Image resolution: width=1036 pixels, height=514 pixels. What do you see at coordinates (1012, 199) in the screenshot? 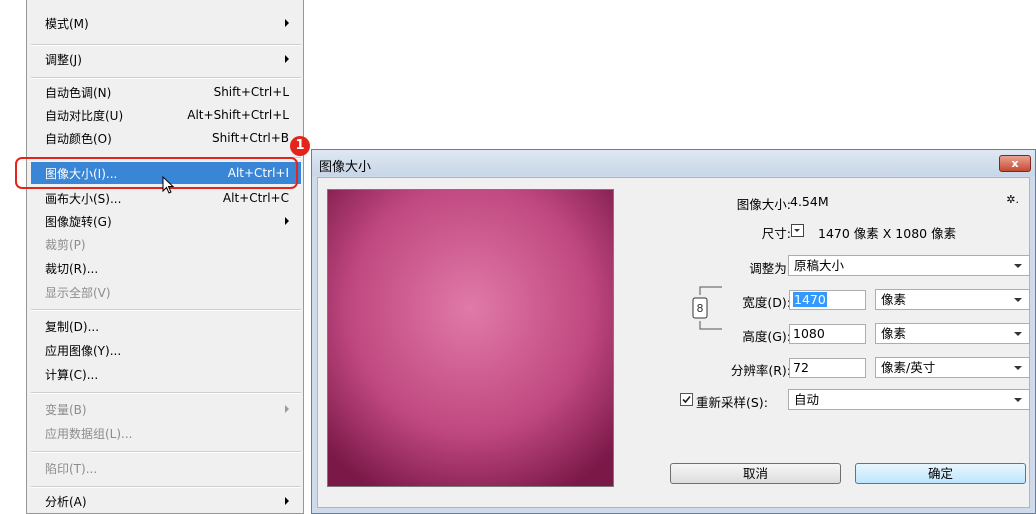
I see `gear-icon: ✲.` at bounding box center [1012, 199].